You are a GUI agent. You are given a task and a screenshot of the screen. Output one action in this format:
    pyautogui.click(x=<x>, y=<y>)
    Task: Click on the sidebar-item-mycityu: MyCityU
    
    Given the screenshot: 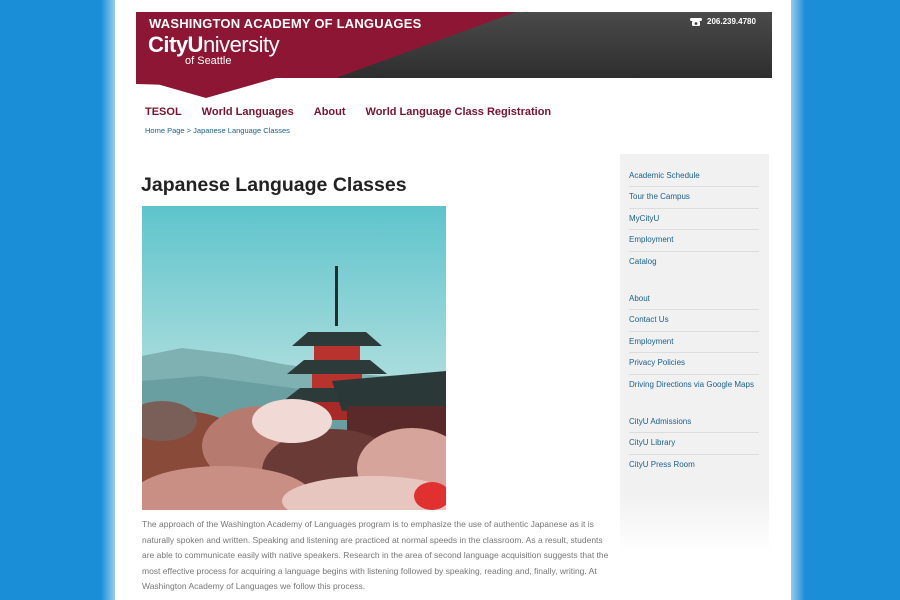 What is the action you would take?
    pyautogui.click(x=694, y=220)
    